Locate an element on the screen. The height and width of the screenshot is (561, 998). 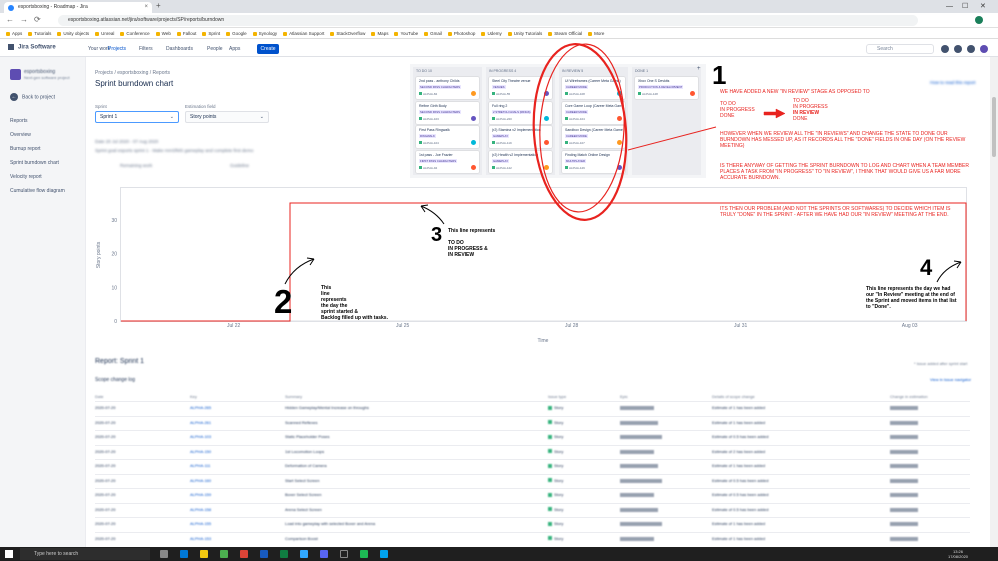
row-epic-badge is located at coordinates (639, 466).